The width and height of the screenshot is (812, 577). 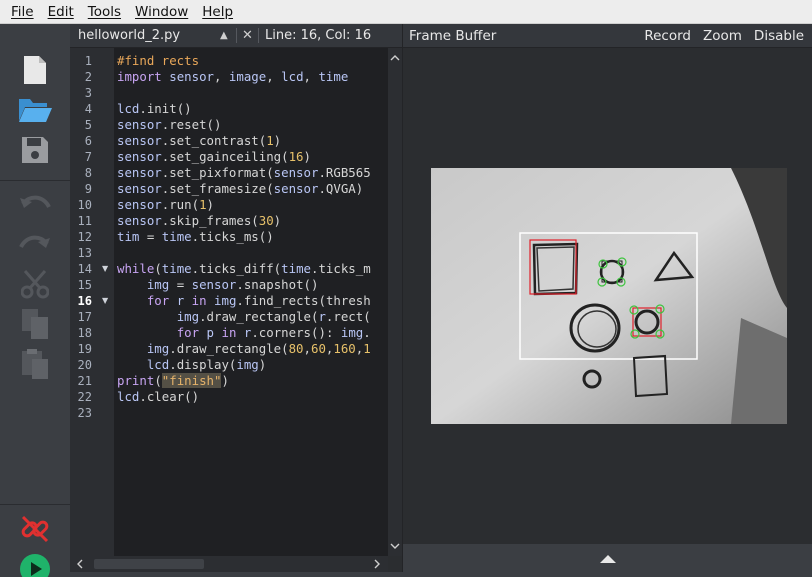 What do you see at coordinates (84, 301) in the screenshot?
I see `line-number: 16` at bounding box center [84, 301].